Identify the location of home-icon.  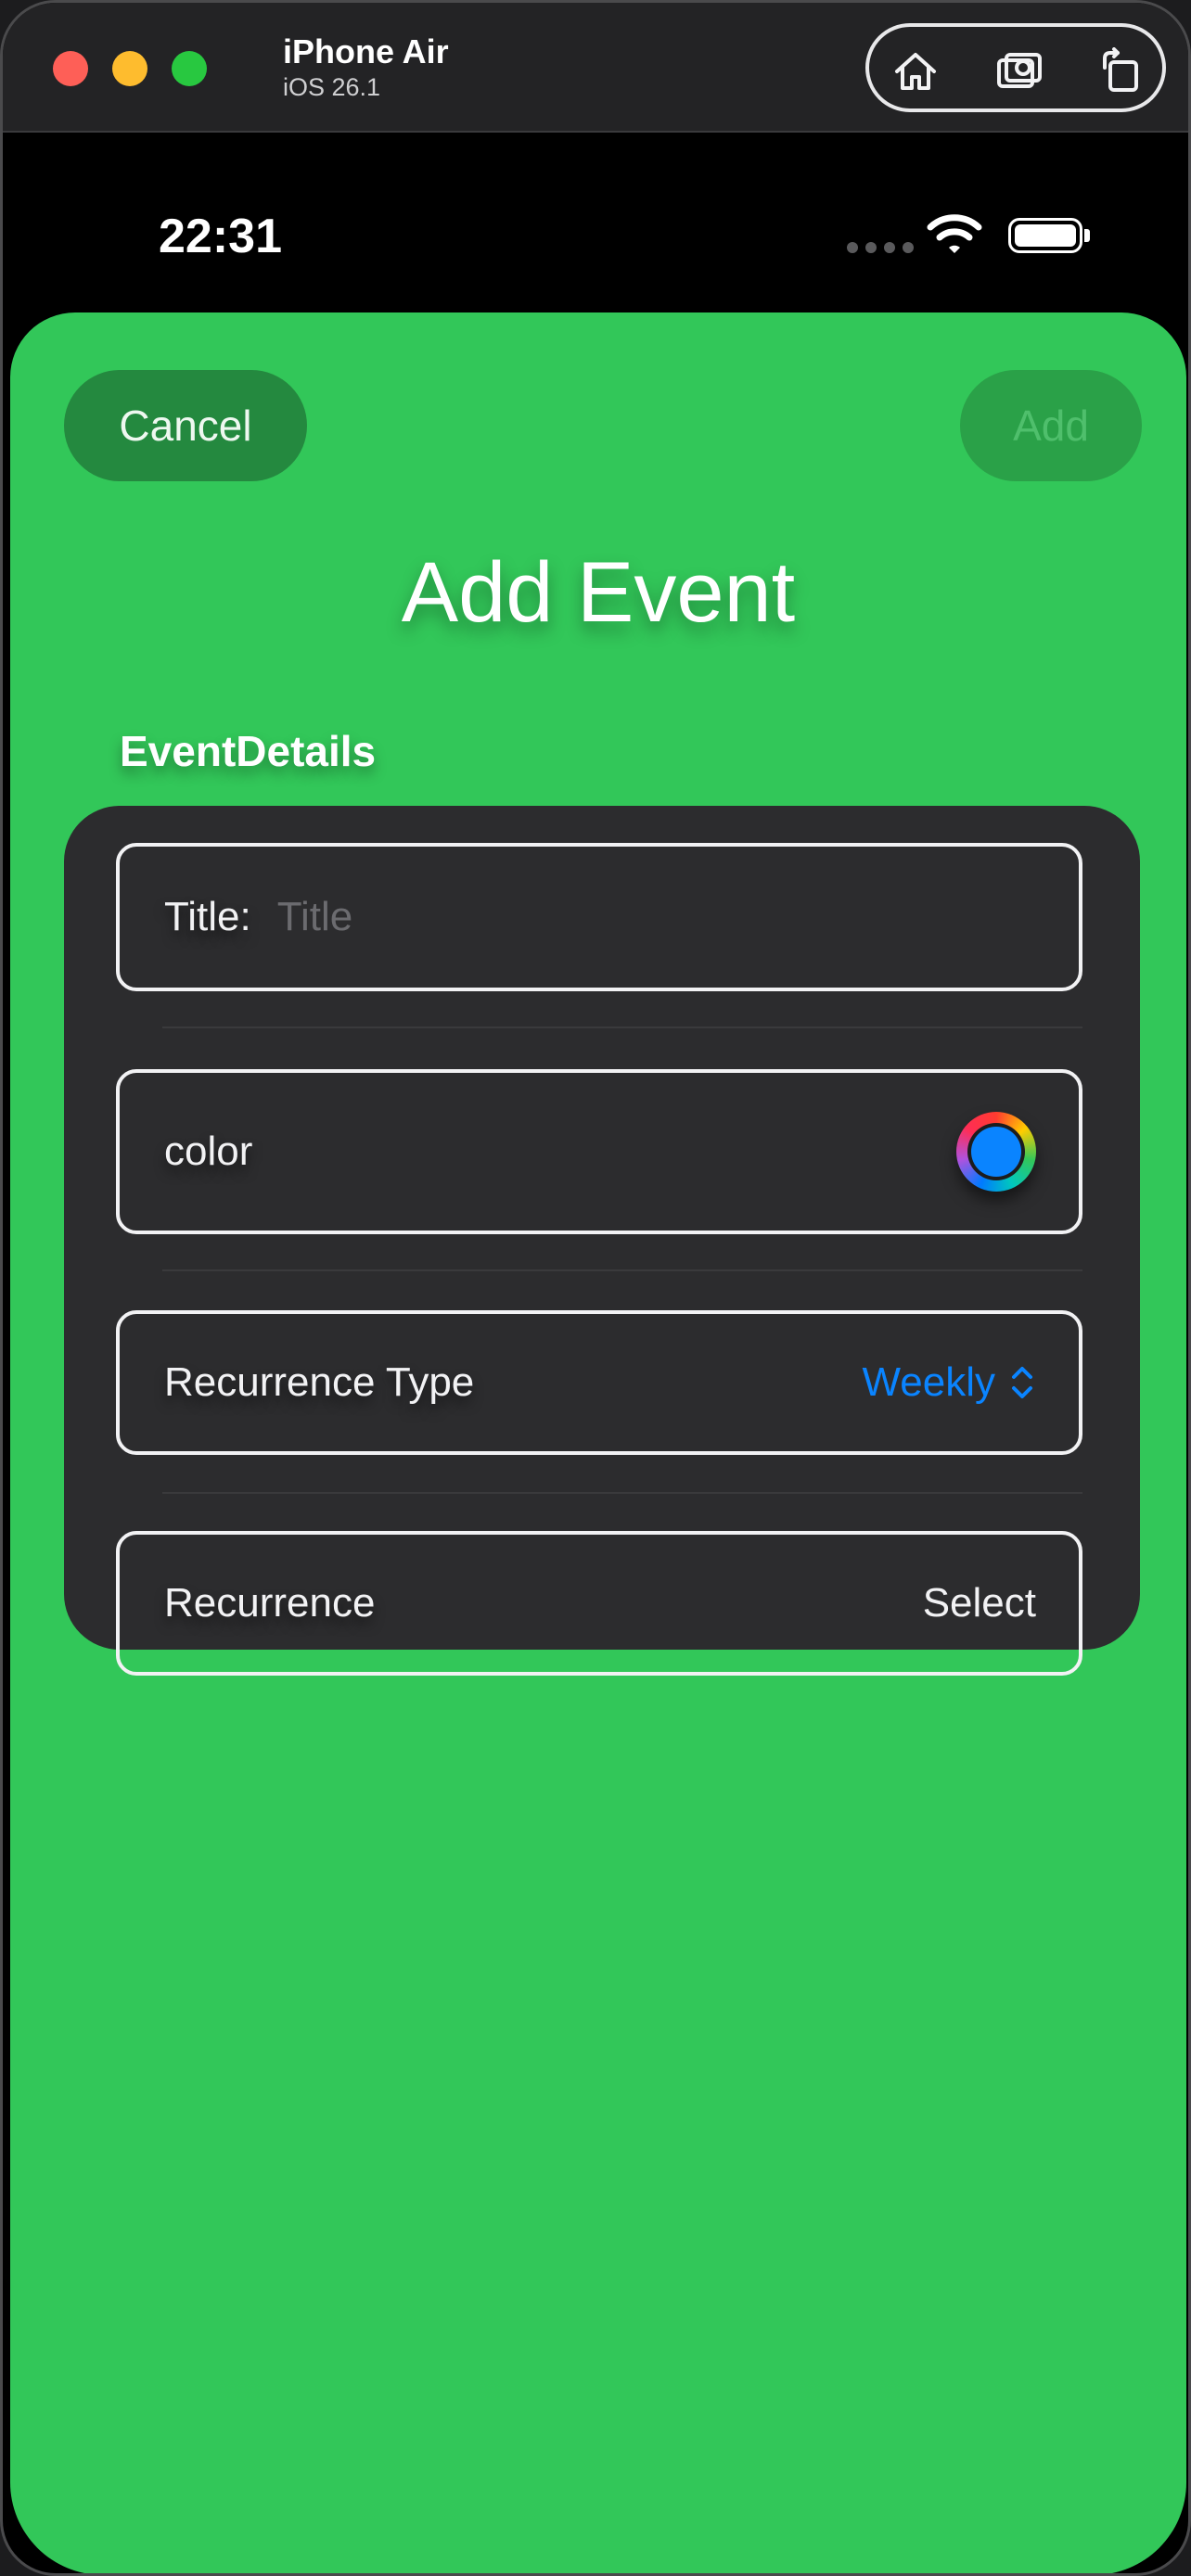
(916, 71).